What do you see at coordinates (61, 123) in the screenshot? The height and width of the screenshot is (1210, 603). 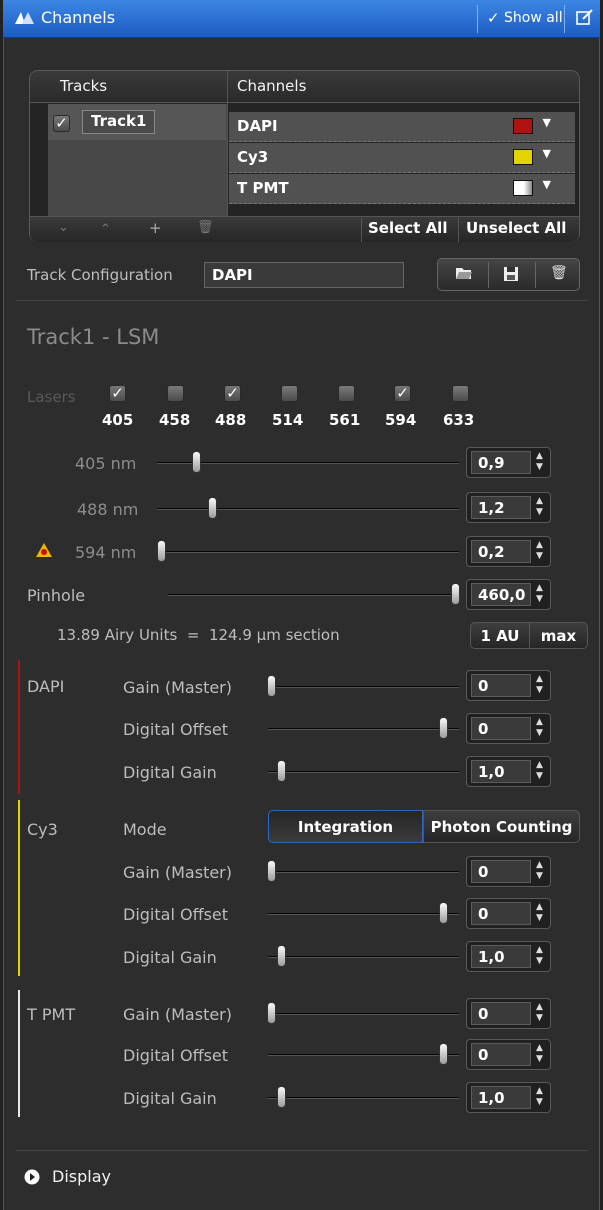 I see `track-checkbox: ✓` at bounding box center [61, 123].